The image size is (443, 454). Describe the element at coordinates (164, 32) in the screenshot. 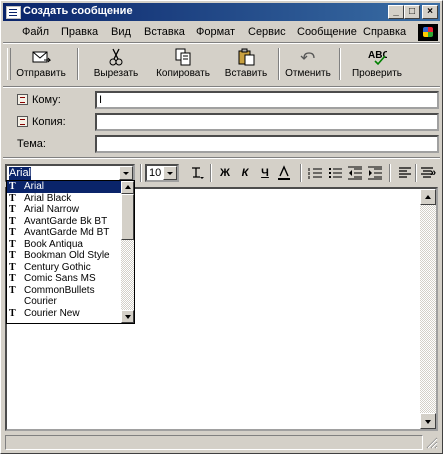

I see `menu-insert: Вставка` at that location.